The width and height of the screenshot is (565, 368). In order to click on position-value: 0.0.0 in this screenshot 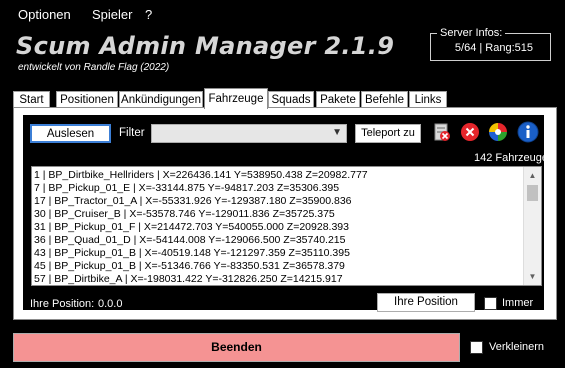, I will do `click(110, 304)`.